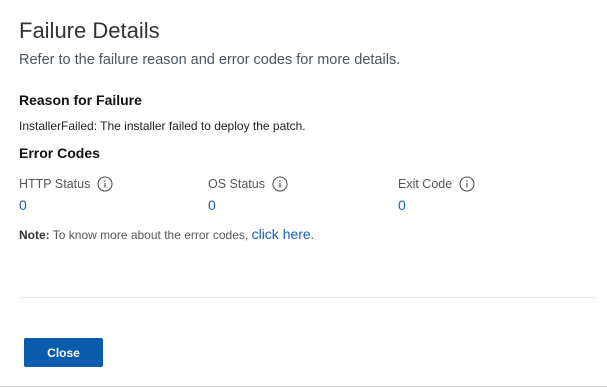  I want to click on close-button: Close, so click(63, 352).